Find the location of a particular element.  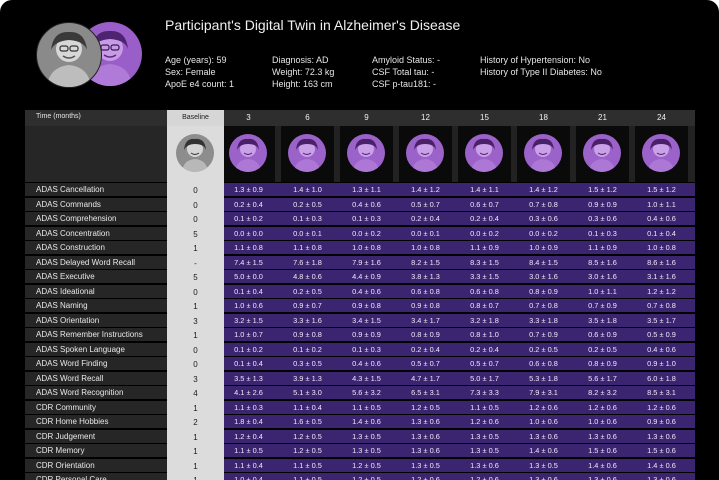

row-label: CDR Memory is located at coordinates (96, 450).